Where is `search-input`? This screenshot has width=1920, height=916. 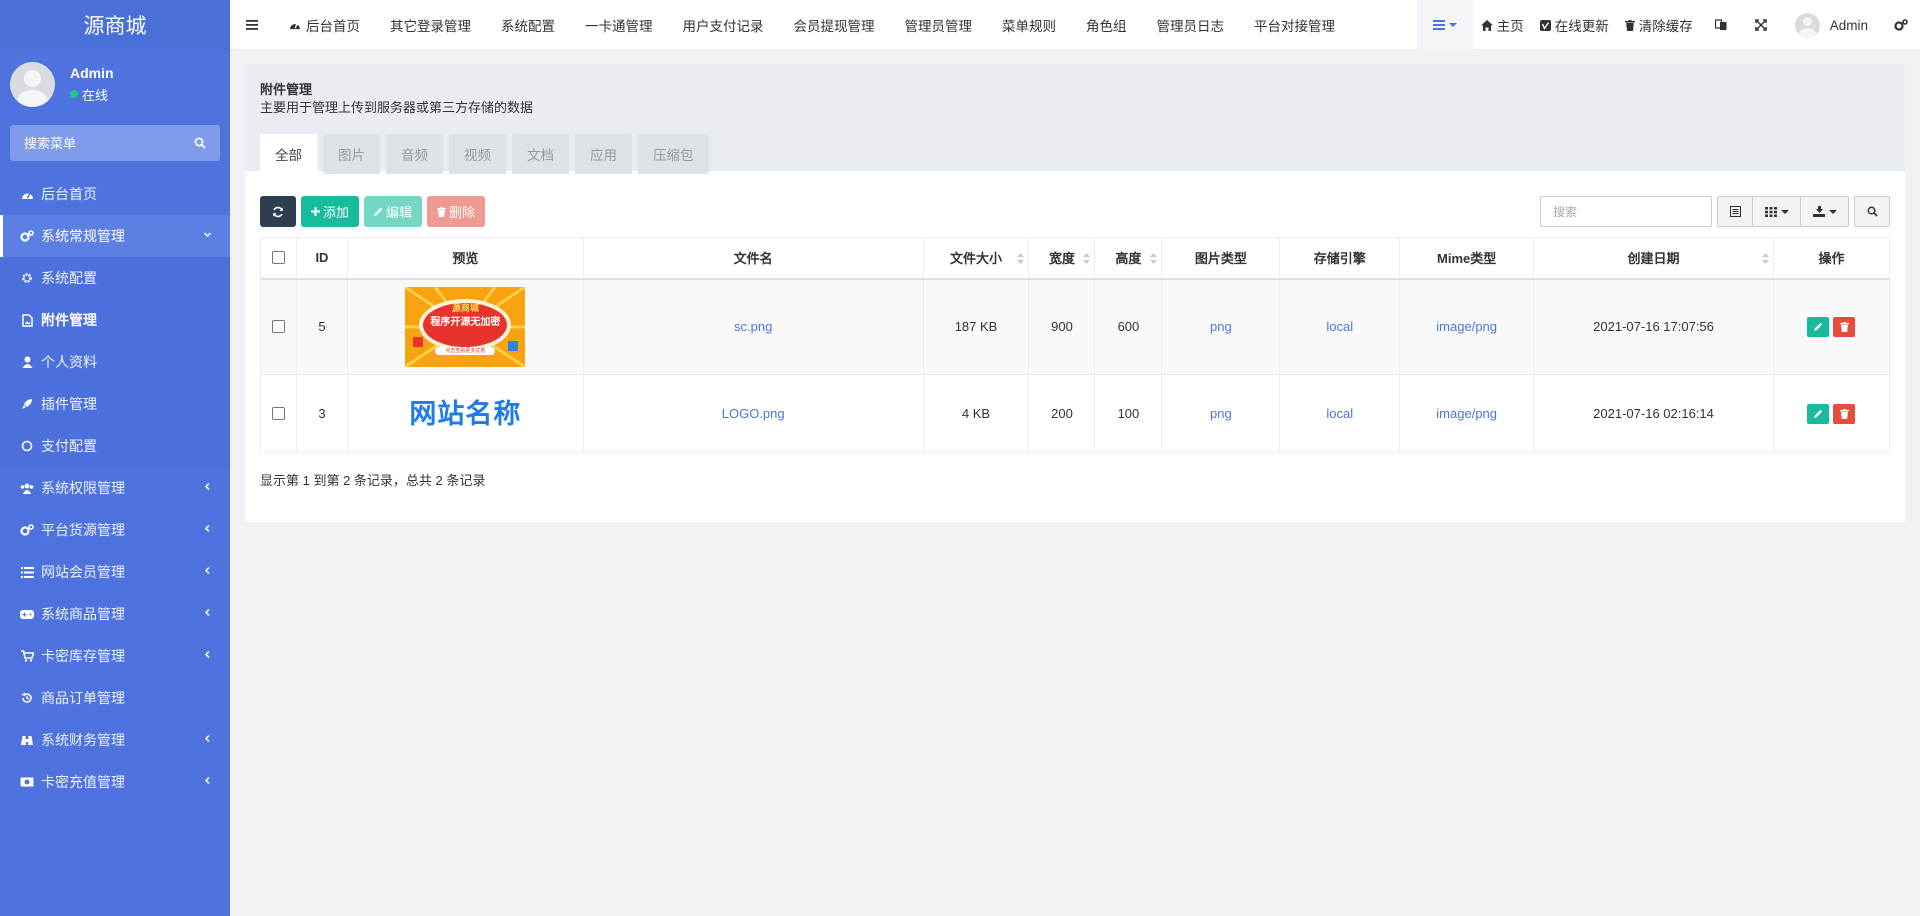 search-input is located at coordinates (1626, 211).